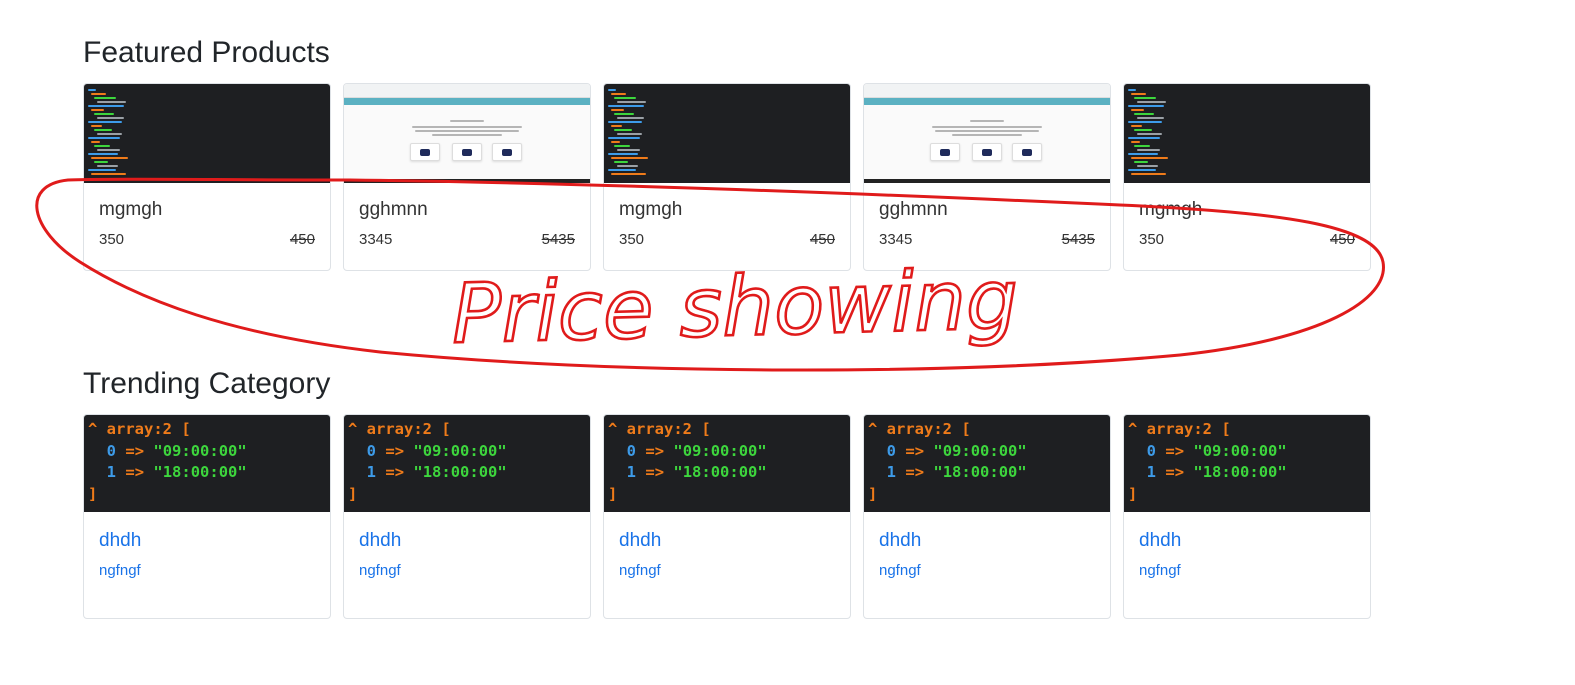 The height and width of the screenshot is (685, 1575). I want to click on featured-products-heading: Featured Products, so click(206, 52).